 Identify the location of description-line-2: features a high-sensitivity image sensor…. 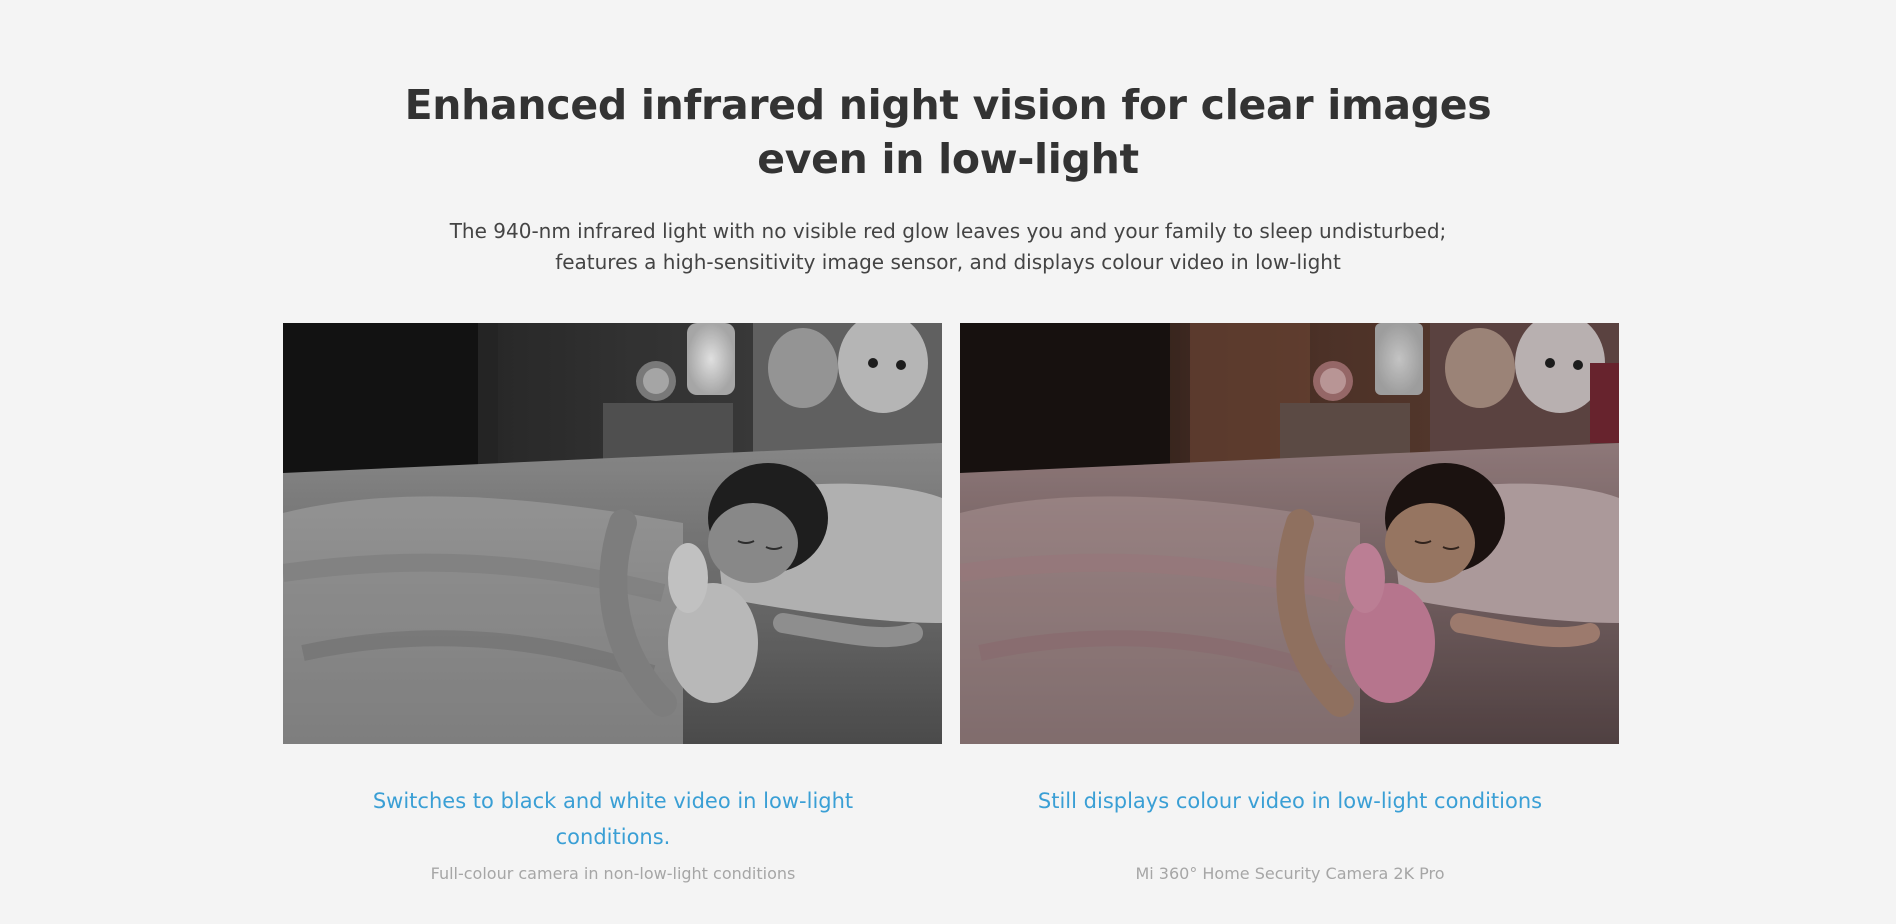
(948, 262).